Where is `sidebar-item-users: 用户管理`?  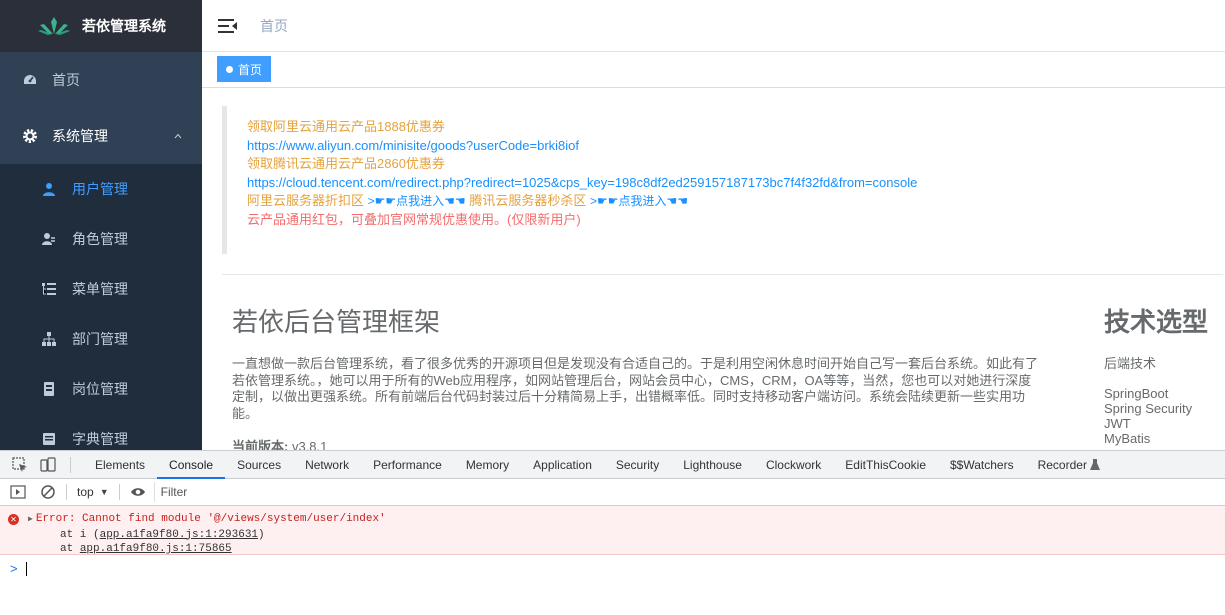
sidebar-item-users: 用户管理 is located at coordinates (101, 189).